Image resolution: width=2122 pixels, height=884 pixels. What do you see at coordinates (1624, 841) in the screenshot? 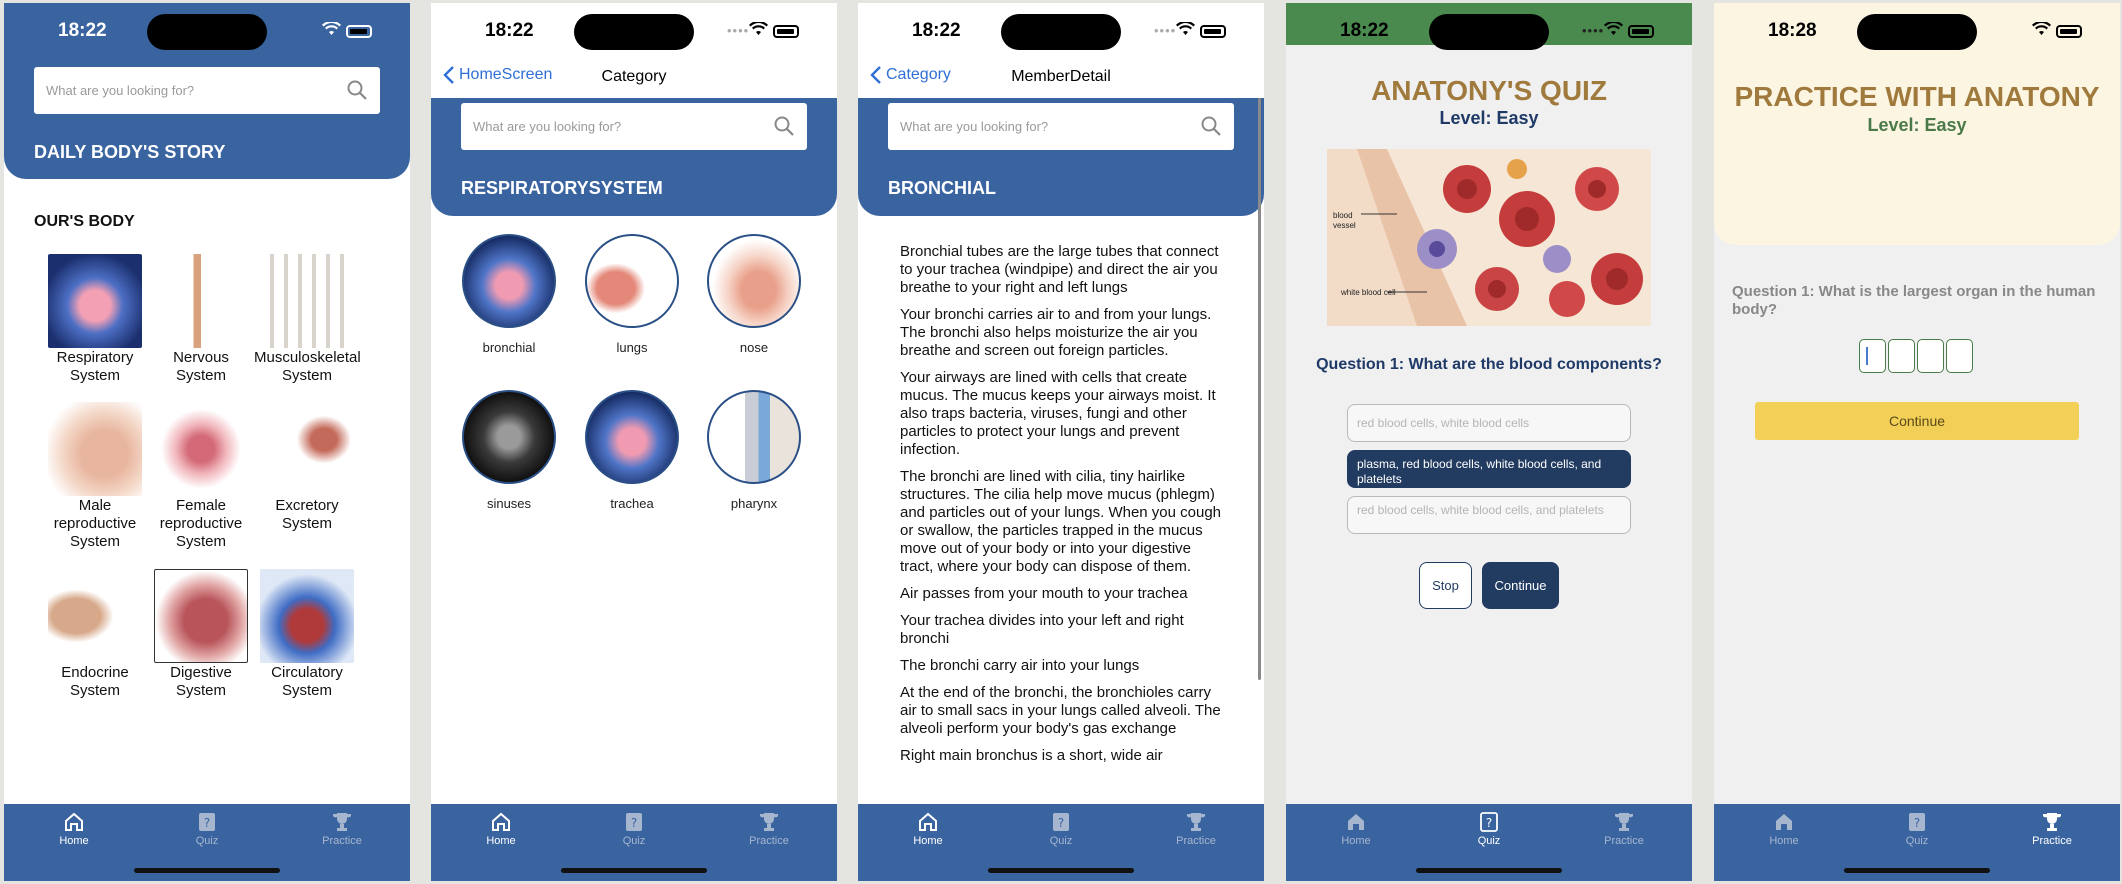
I see `tab-label: Practice` at bounding box center [1624, 841].